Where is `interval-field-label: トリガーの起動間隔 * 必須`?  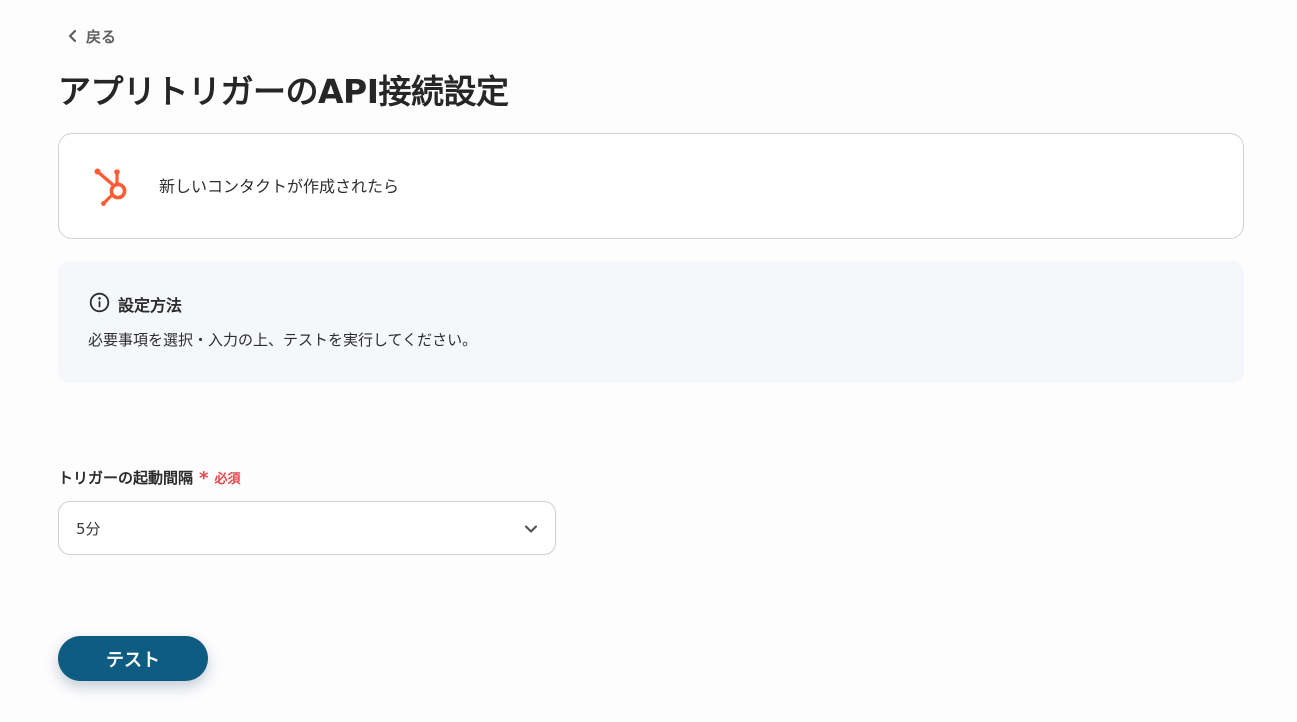
interval-field-label: トリガーの起動間隔 * 必須 is located at coordinates (149, 477).